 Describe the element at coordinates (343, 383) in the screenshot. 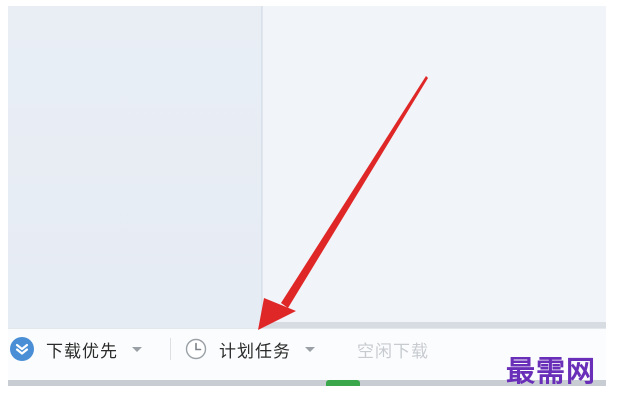

I see `green-indicator` at that location.